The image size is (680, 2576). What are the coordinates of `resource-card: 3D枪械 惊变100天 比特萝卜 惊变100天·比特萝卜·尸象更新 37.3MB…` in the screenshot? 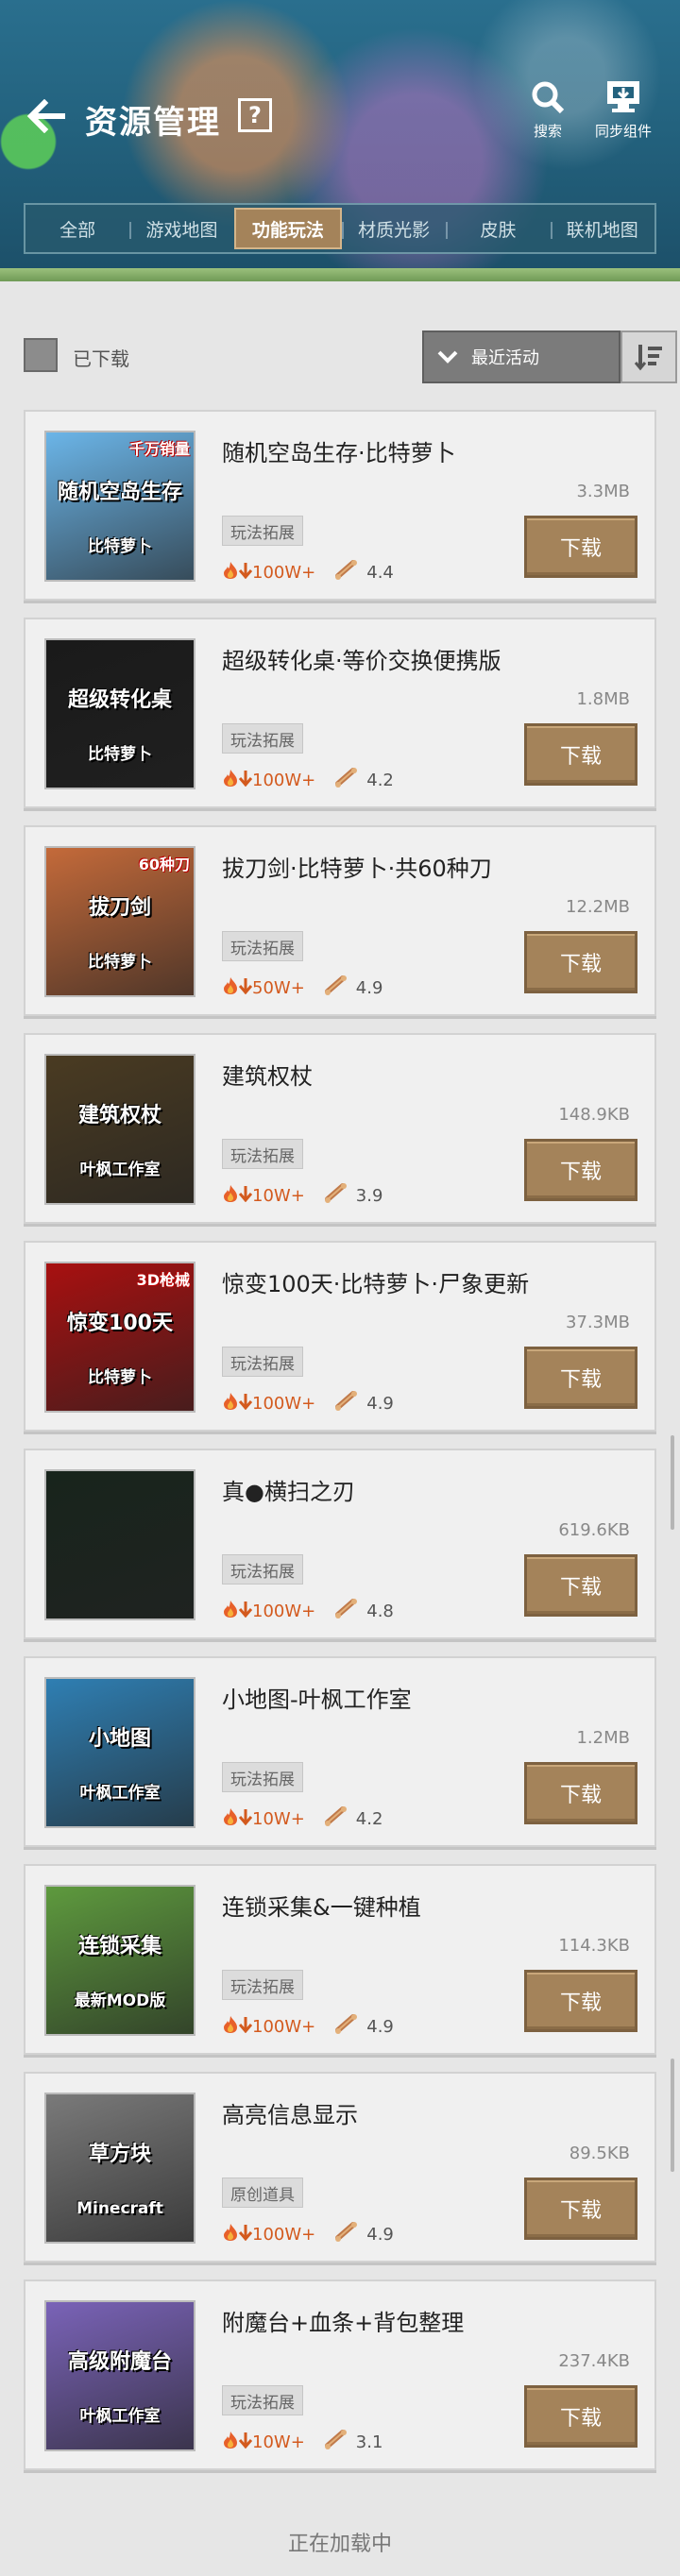 It's located at (340, 1336).